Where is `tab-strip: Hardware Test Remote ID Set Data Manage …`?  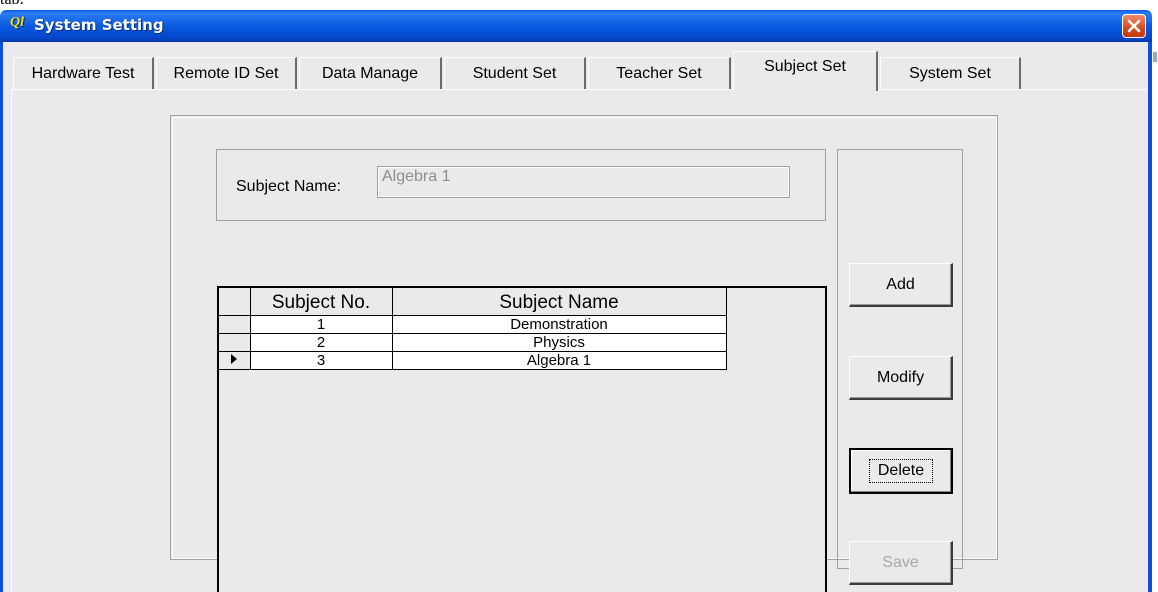 tab-strip: Hardware Test Remote ID Set Data Manage … is located at coordinates (523, 71).